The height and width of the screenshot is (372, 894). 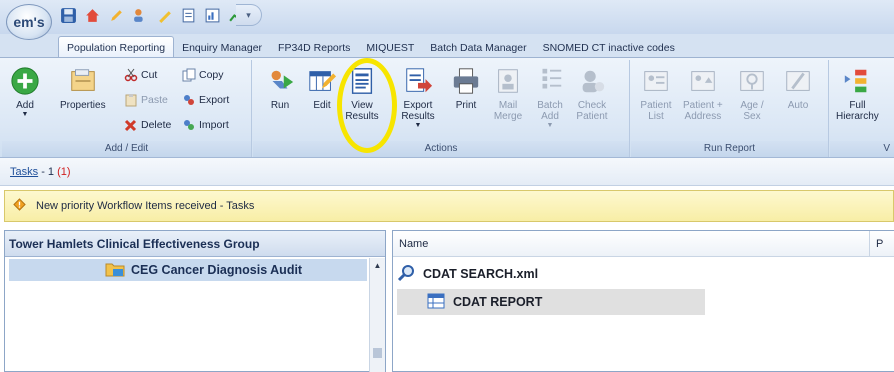 I want to click on age-sex-button: Age / Sex, so click(x=752, y=93).